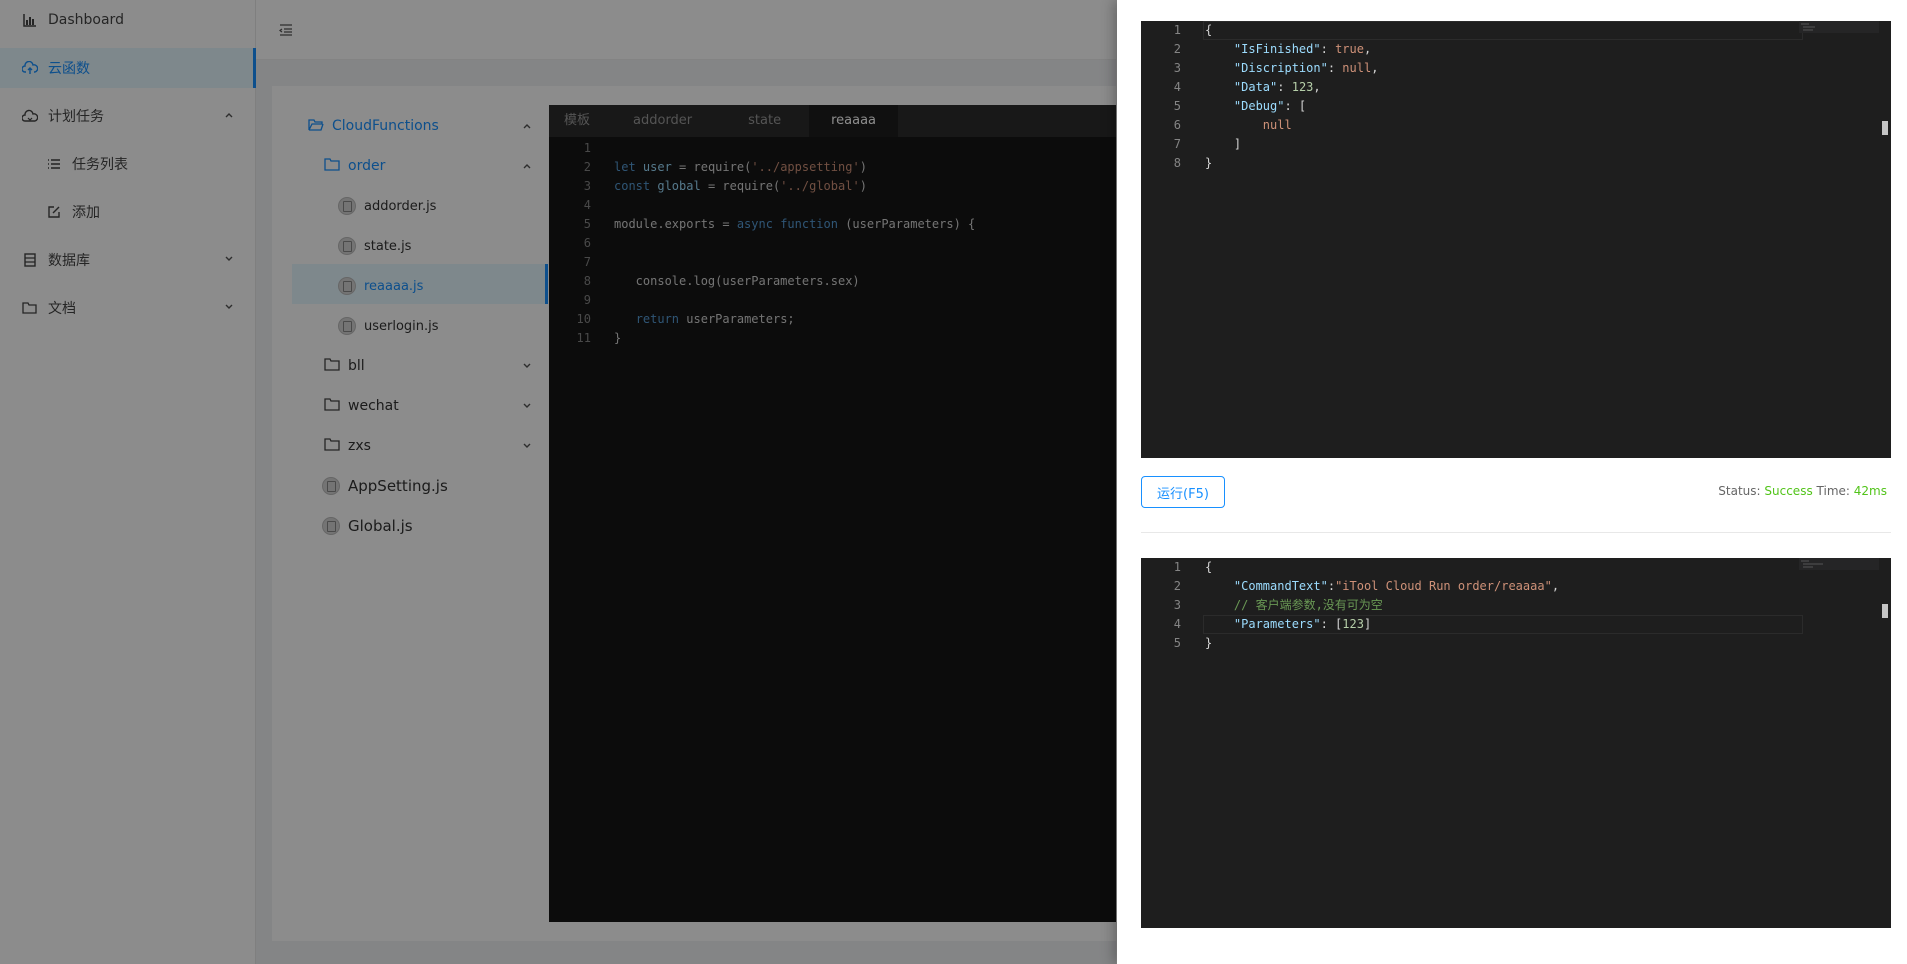 The image size is (1907, 964). What do you see at coordinates (1223, 144) in the screenshot?
I see `code-line: ]` at bounding box center [1223, 144].